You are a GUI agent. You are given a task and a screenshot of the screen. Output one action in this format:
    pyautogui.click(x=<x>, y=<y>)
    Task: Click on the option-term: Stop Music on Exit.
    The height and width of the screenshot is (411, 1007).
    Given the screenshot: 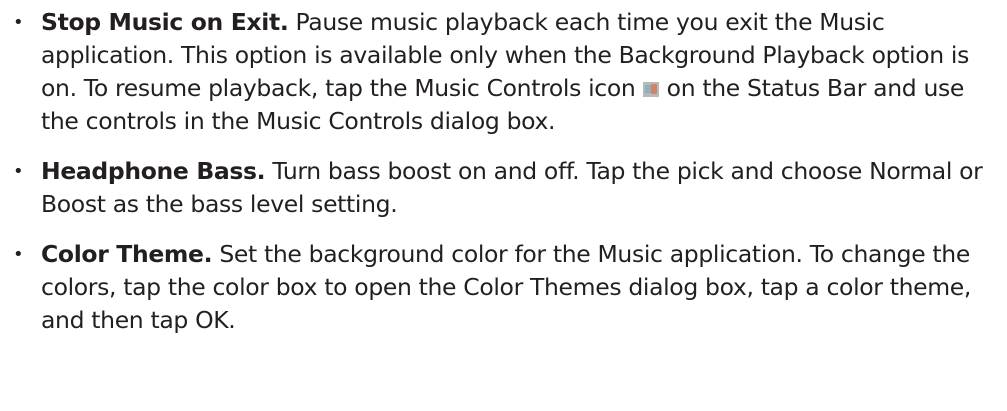 What is the action you would take?
    pyautogui.click(x=165, y=22)
    